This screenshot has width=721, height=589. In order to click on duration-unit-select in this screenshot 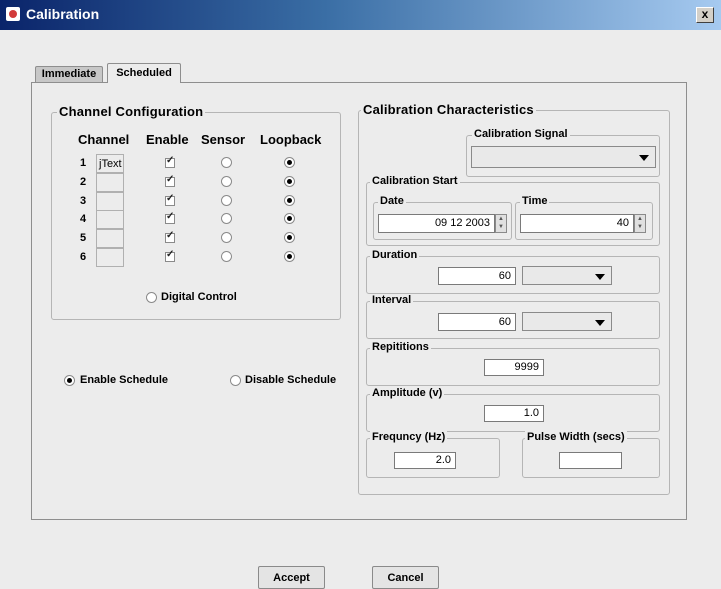, I will do `click(567, 275)`.